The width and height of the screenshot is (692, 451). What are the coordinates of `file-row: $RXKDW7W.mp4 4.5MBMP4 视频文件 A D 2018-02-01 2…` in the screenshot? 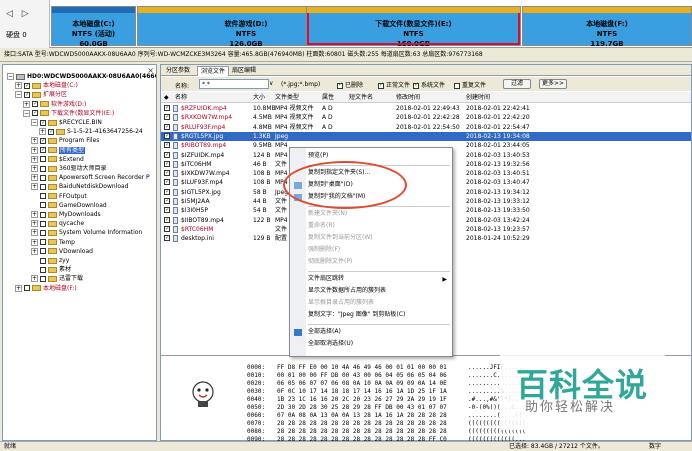 It's located at (426, 117).